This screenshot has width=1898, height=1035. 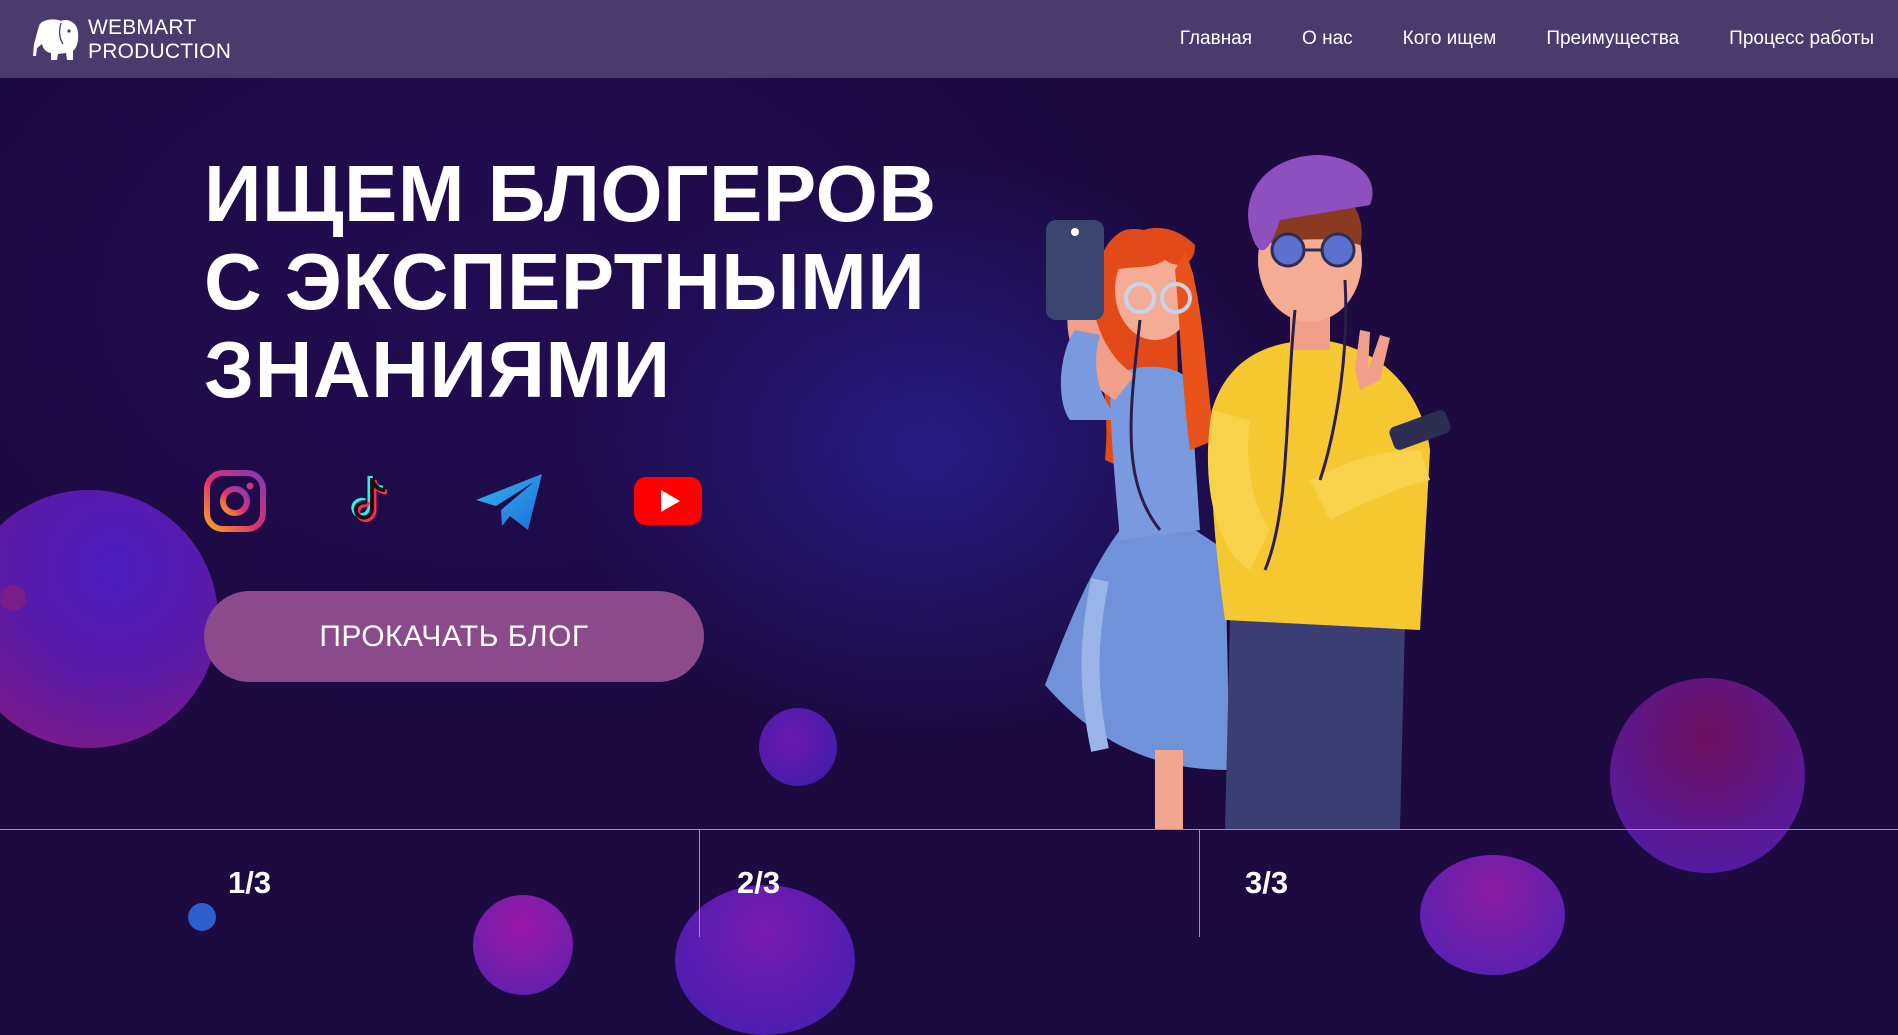 What do you see at coordinates (454, 636) in the screenshot?
I see `boost-blog-button: ПРОКАЧАТЬ БЛОГ` at bounding box center [454, 636].